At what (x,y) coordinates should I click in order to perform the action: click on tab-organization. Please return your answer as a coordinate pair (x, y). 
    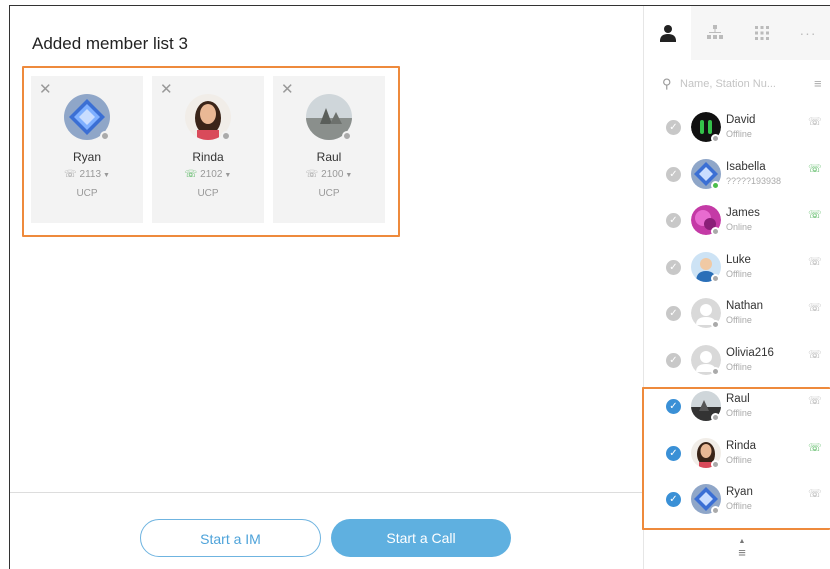
    Looking at the image, I should click on (714, 33).